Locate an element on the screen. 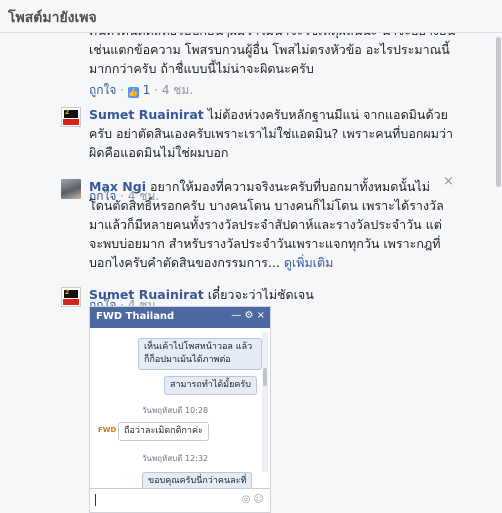 Image resolution: width=502 pixels, height=513 pixels. comment-body: Sumet Ruainirat เดี๋ยวจะว่าไม่ชัดเจน is located at coordinates (274, 294).